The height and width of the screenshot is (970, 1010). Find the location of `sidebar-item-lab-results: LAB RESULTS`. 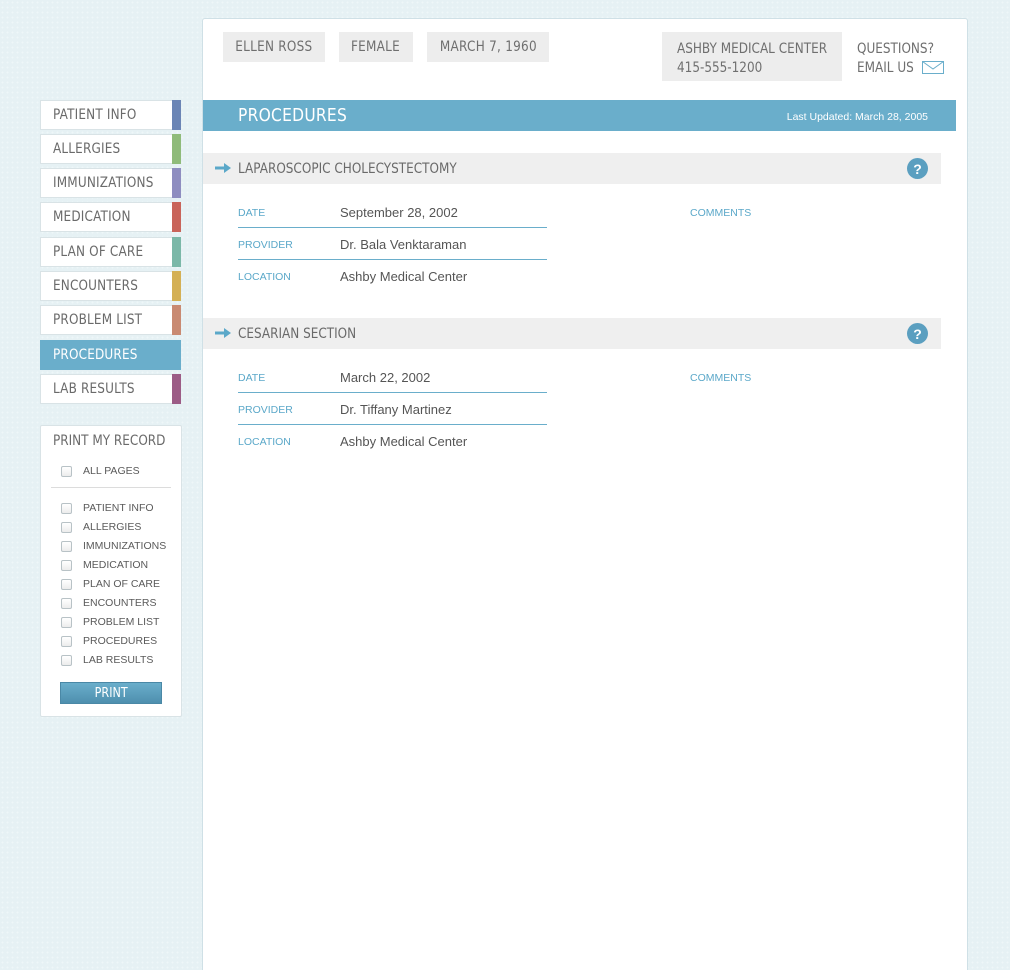

sidebar-item-lab-results: LAB RESULTS is located at coordinates (110, 389).